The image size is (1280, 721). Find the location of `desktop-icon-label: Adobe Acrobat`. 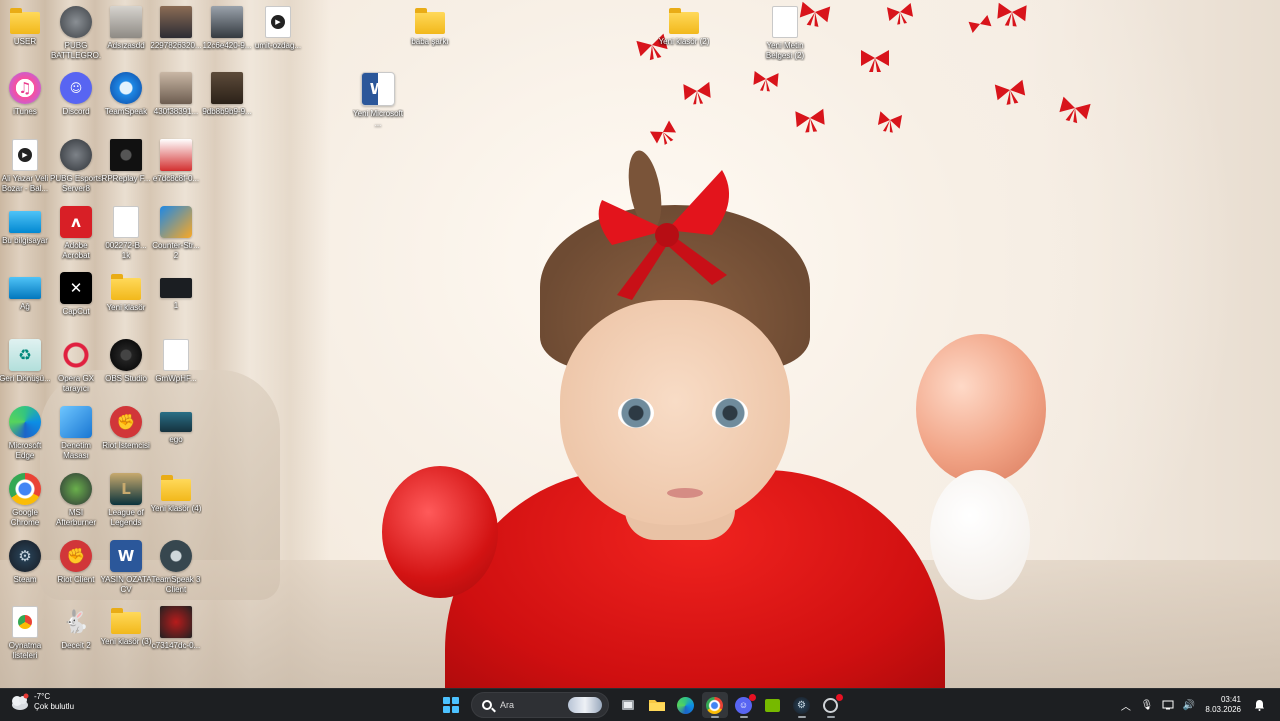

desktop-icon-label: Adobe Acrobat is located at coordinates (76, 250).